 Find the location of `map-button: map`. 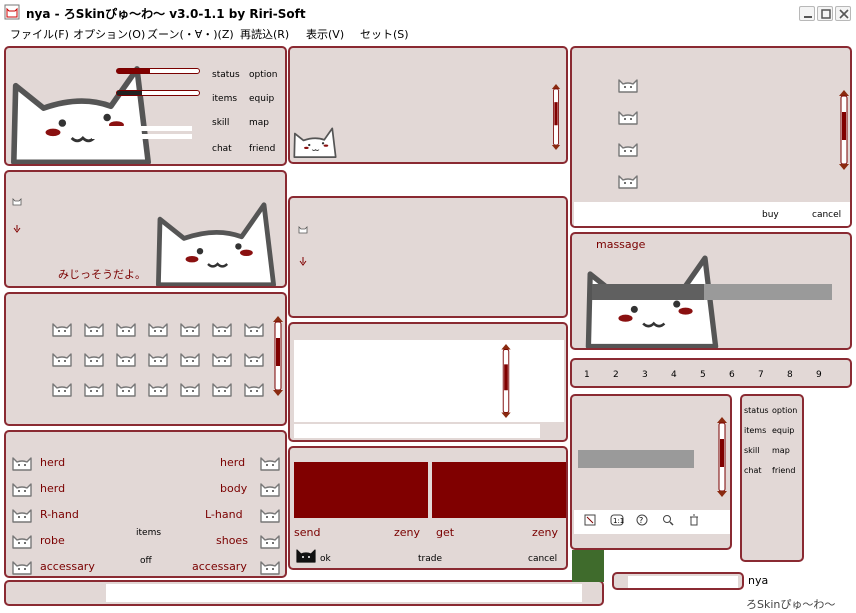

map-button: map is located at coordinates (259, 123).